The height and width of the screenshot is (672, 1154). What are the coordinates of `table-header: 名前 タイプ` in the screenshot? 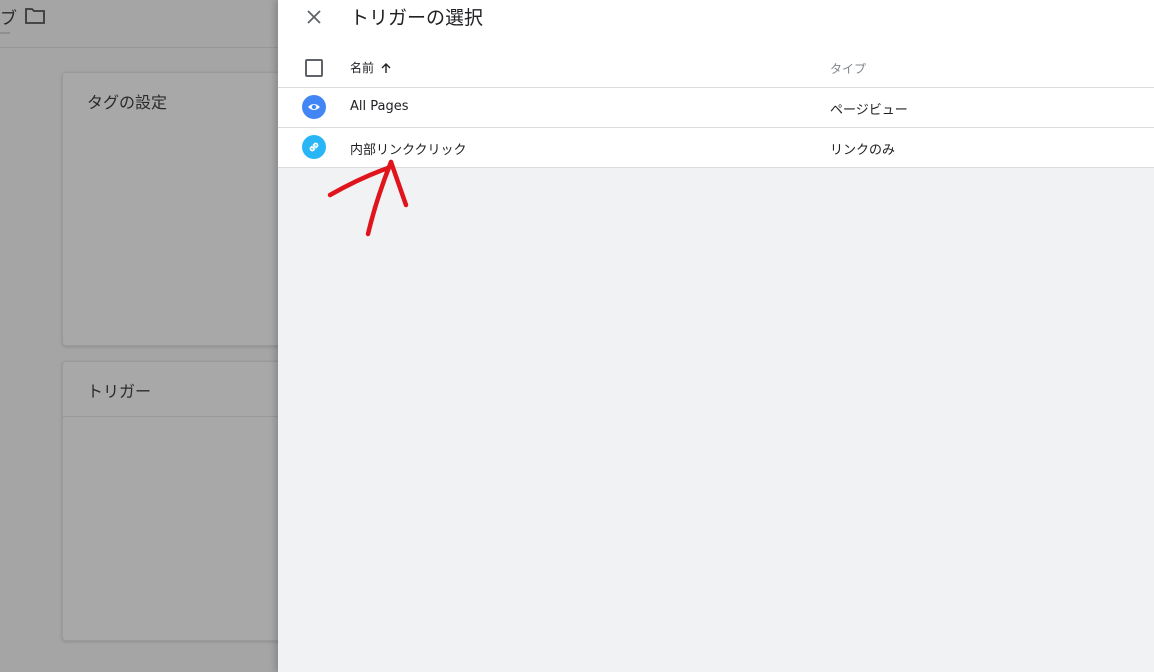 It's located at (716, 68).